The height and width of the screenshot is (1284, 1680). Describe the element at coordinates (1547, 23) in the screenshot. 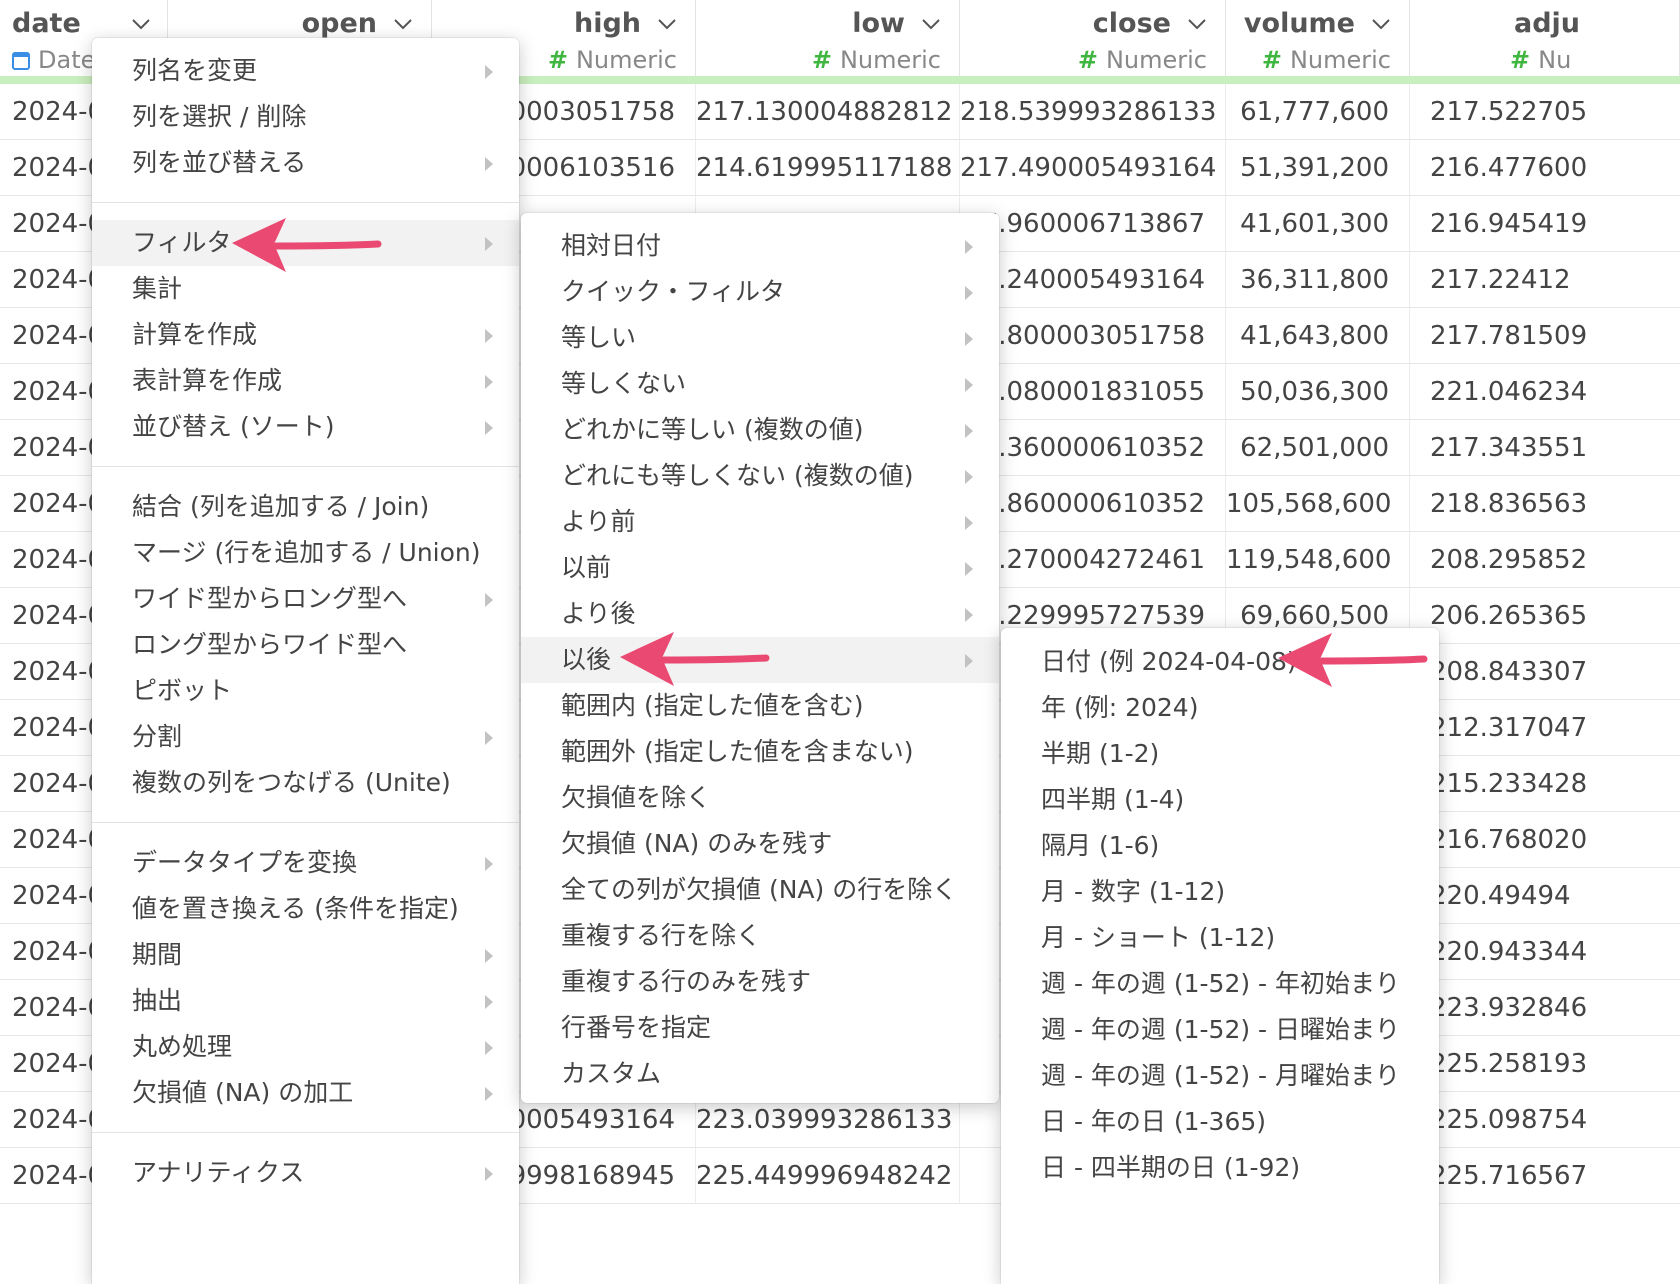

I see `column-name: adju` at that location.